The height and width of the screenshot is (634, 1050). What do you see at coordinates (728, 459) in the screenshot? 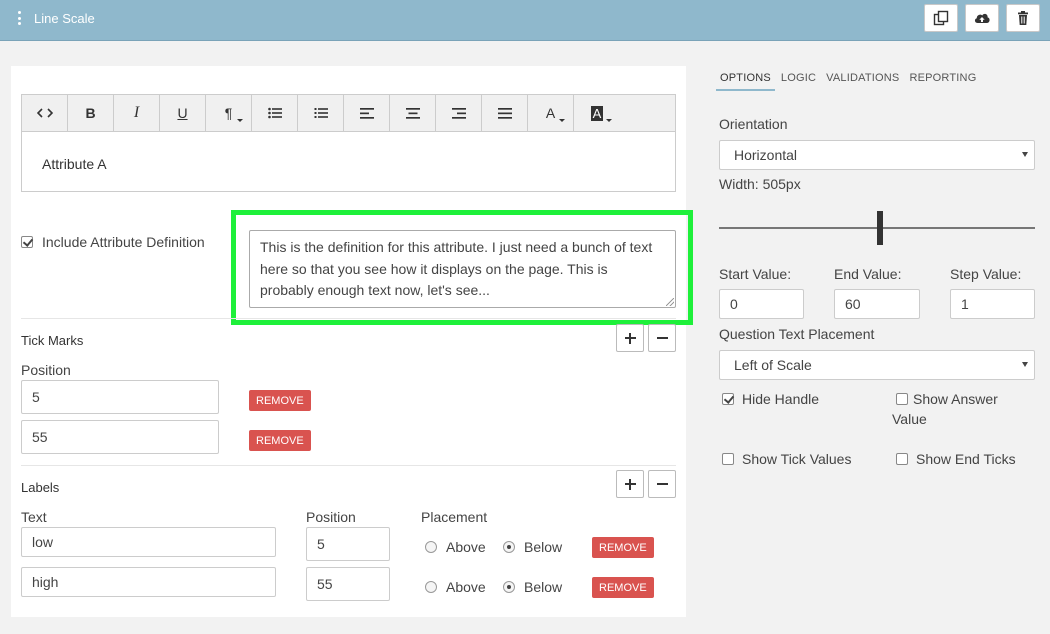
I see `show-tick-values-checkbox` at bounding box center [728, 459].